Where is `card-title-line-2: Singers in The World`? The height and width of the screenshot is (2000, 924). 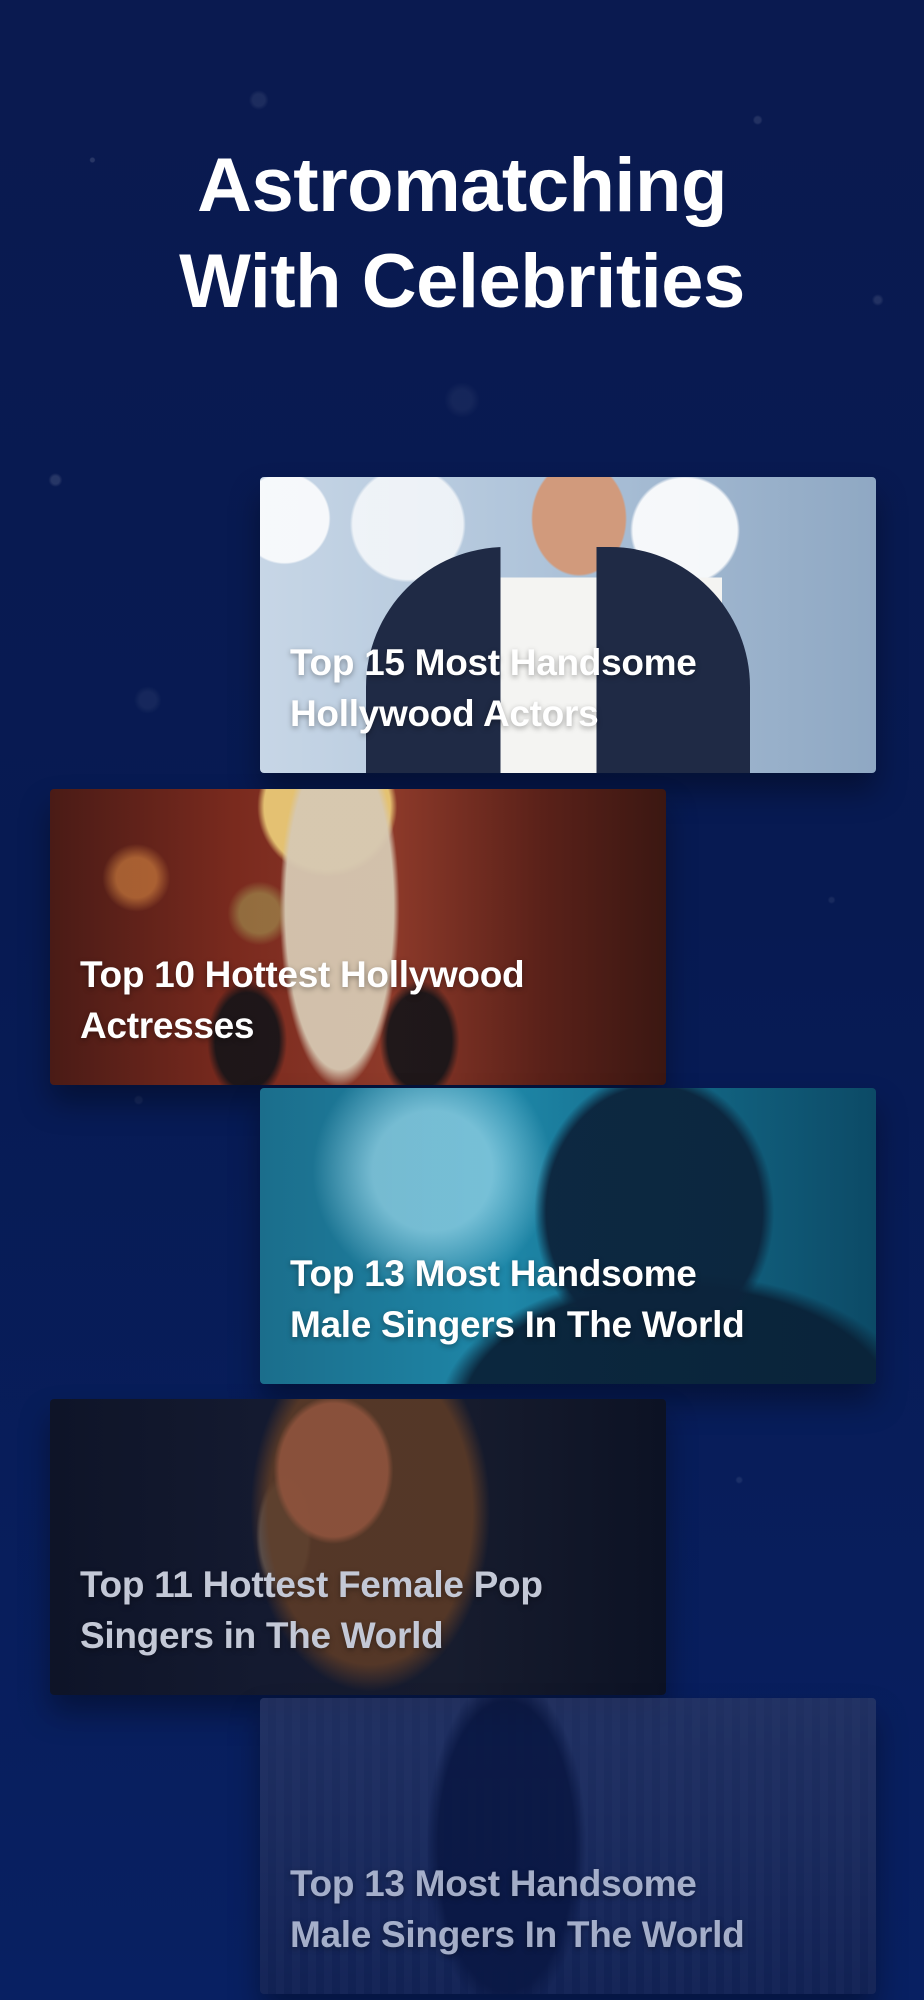
card-title-line-2: Singers in The World is located at coordinates (262, 1635).